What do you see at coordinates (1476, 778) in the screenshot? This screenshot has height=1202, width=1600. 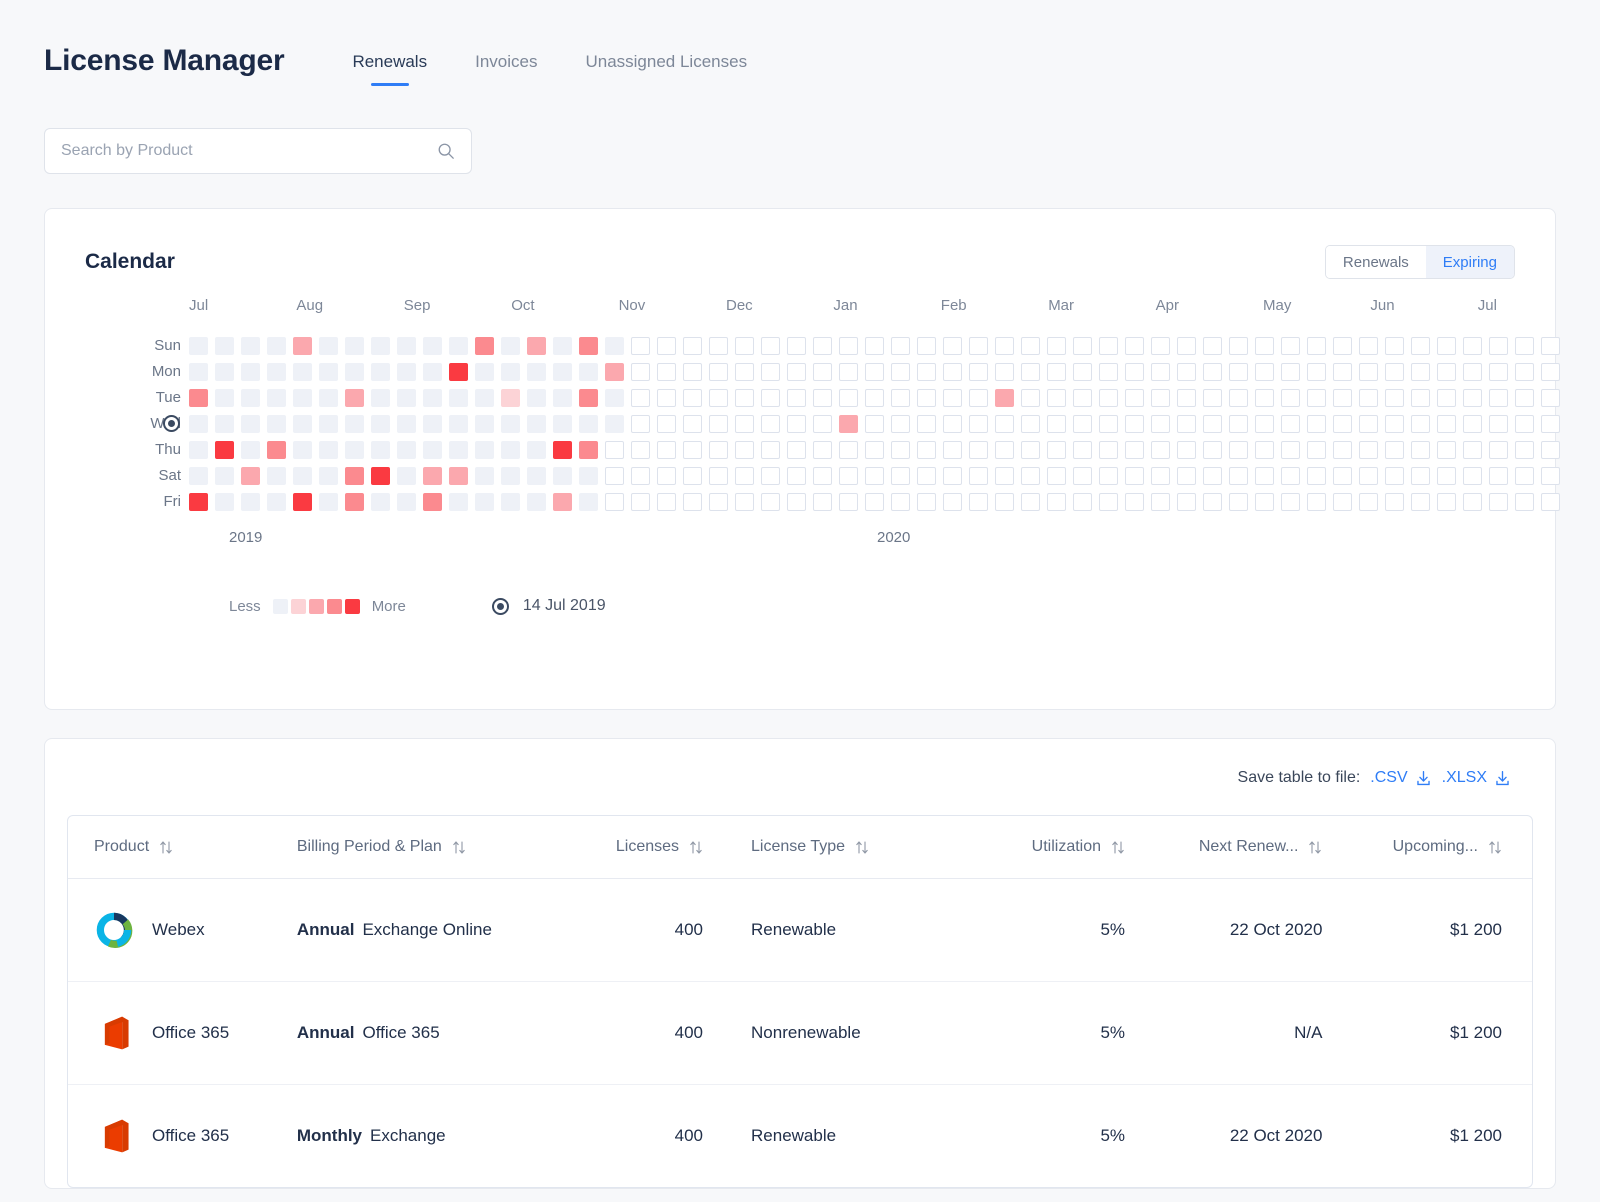 I see `download-xlsx-button: .XLSX` at bounding box center [1476, 778].